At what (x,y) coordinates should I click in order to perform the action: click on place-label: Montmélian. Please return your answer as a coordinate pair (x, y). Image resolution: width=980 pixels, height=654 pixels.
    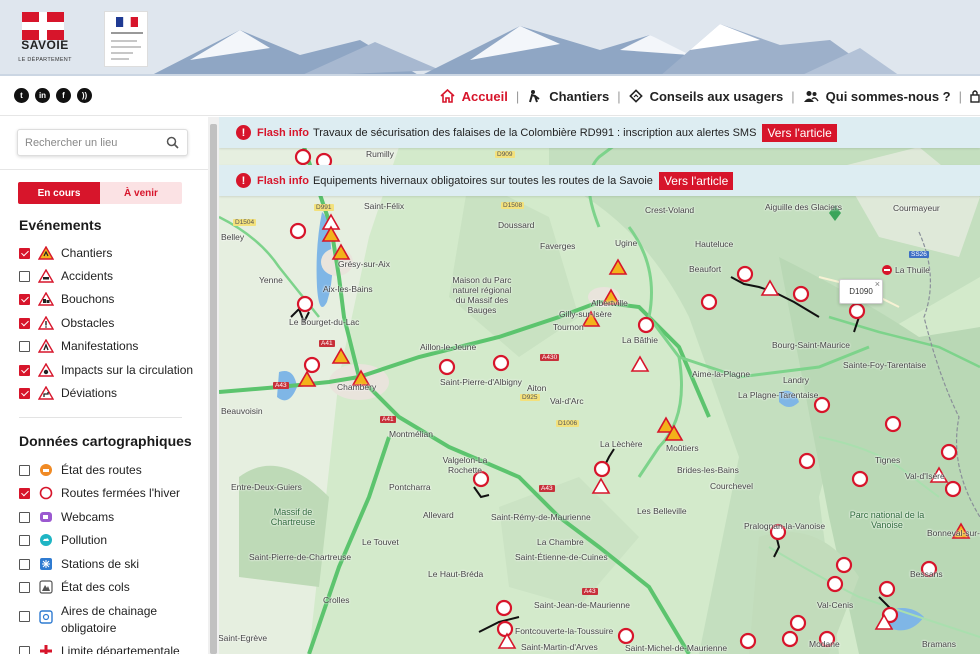
    Looking at the image, I should click on (411, 434).